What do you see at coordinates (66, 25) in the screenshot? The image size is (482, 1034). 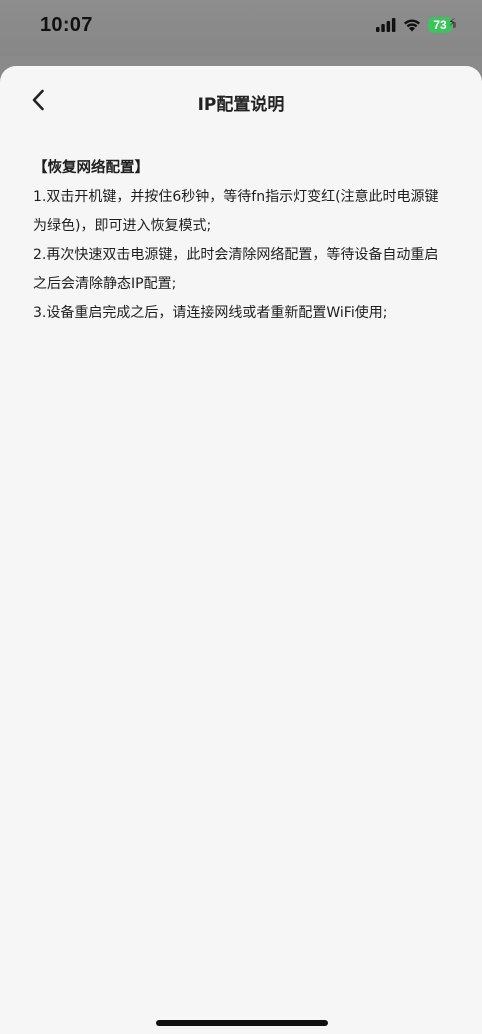 I see `status-time: 10:07` at bounding box center [66, 25].